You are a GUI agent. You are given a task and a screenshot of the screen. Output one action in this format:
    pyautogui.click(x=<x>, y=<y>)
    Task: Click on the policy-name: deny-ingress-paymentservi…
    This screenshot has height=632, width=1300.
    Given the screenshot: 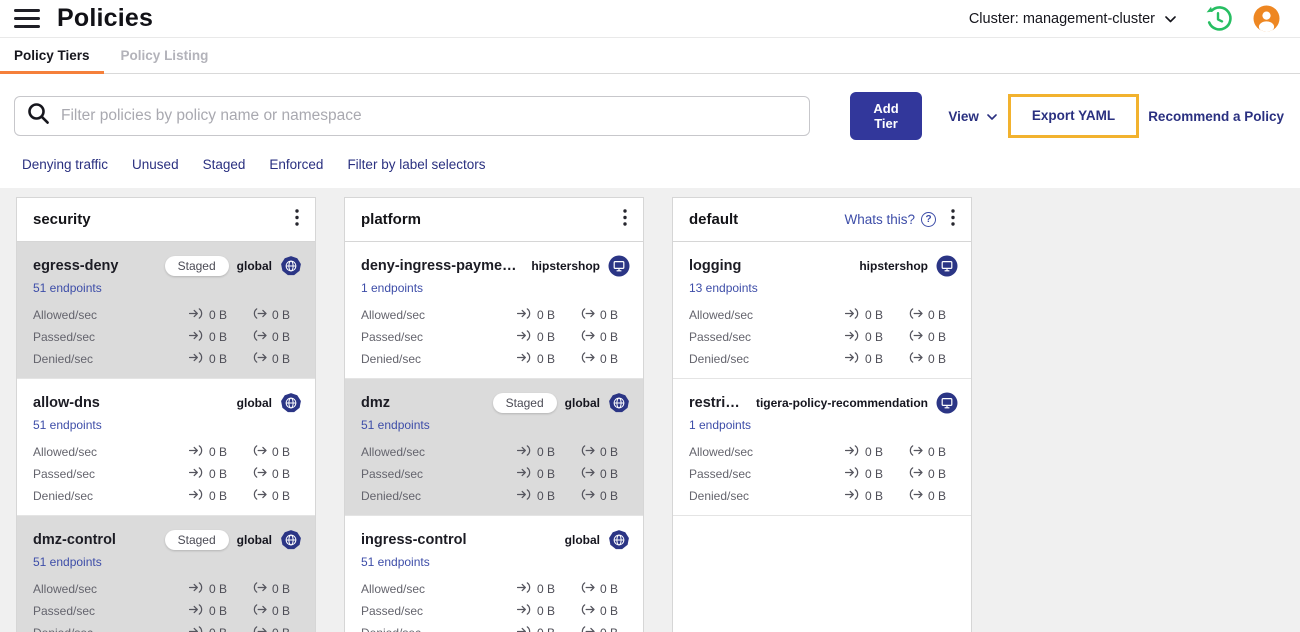 What is the action you would take?
    pyautogui.click(x=439, y=266)
    